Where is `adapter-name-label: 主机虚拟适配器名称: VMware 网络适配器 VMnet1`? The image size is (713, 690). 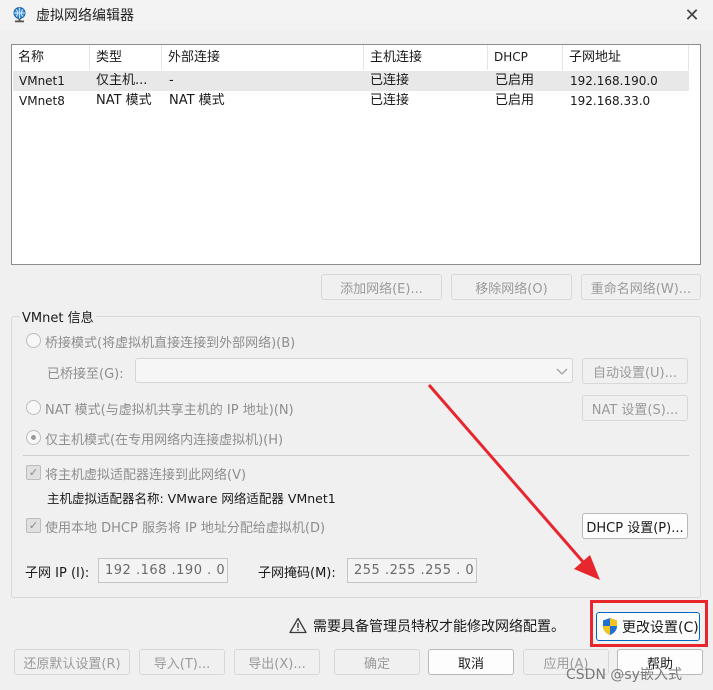 adapter-name-label: 主机虚拟适配器名称: VMware 网络适配器 VMnet1 is located at coordinates (191, 498).